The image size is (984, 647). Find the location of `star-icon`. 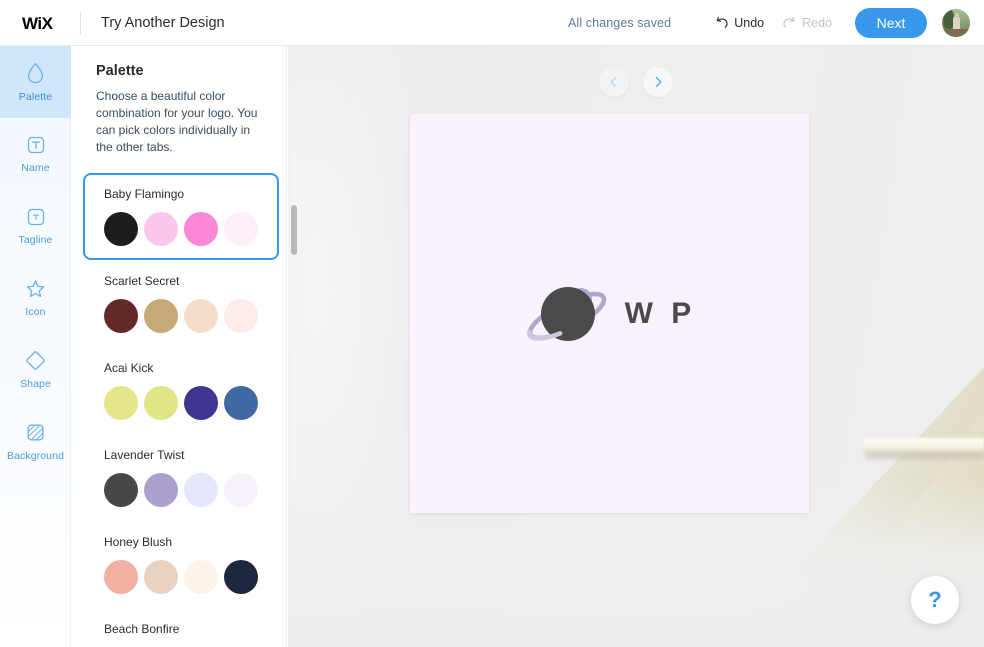

star-icon is located at coordinates (35, 288).